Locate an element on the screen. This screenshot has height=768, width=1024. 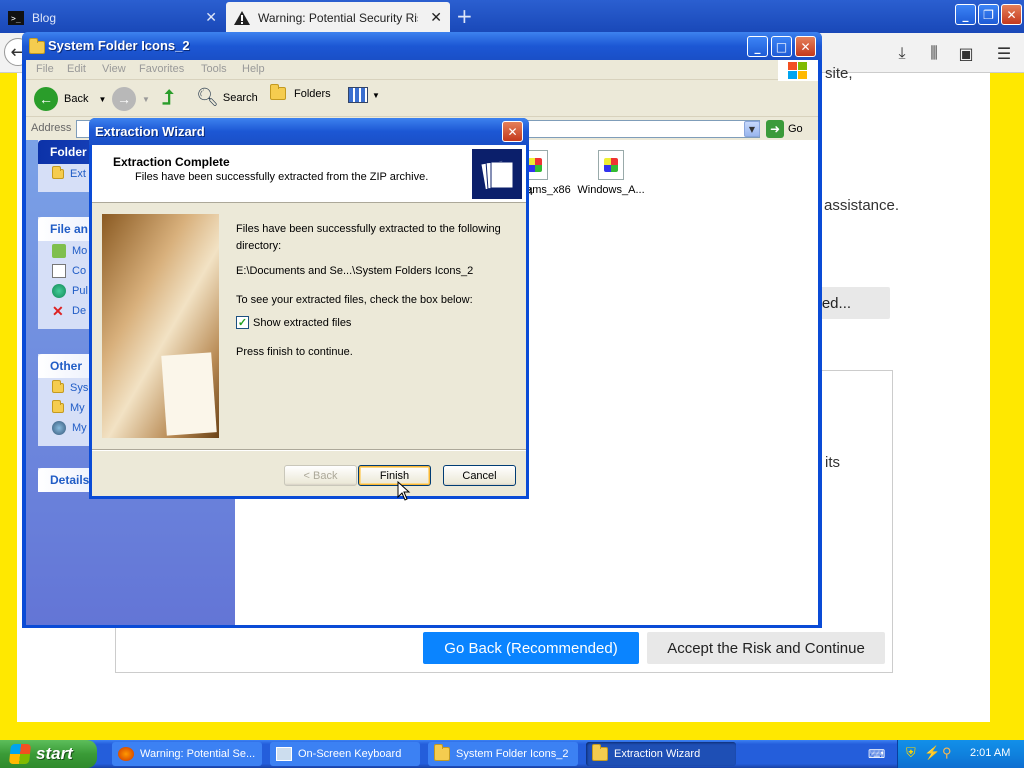
forward-button: → ▼ is located at coordinates (131, 99).